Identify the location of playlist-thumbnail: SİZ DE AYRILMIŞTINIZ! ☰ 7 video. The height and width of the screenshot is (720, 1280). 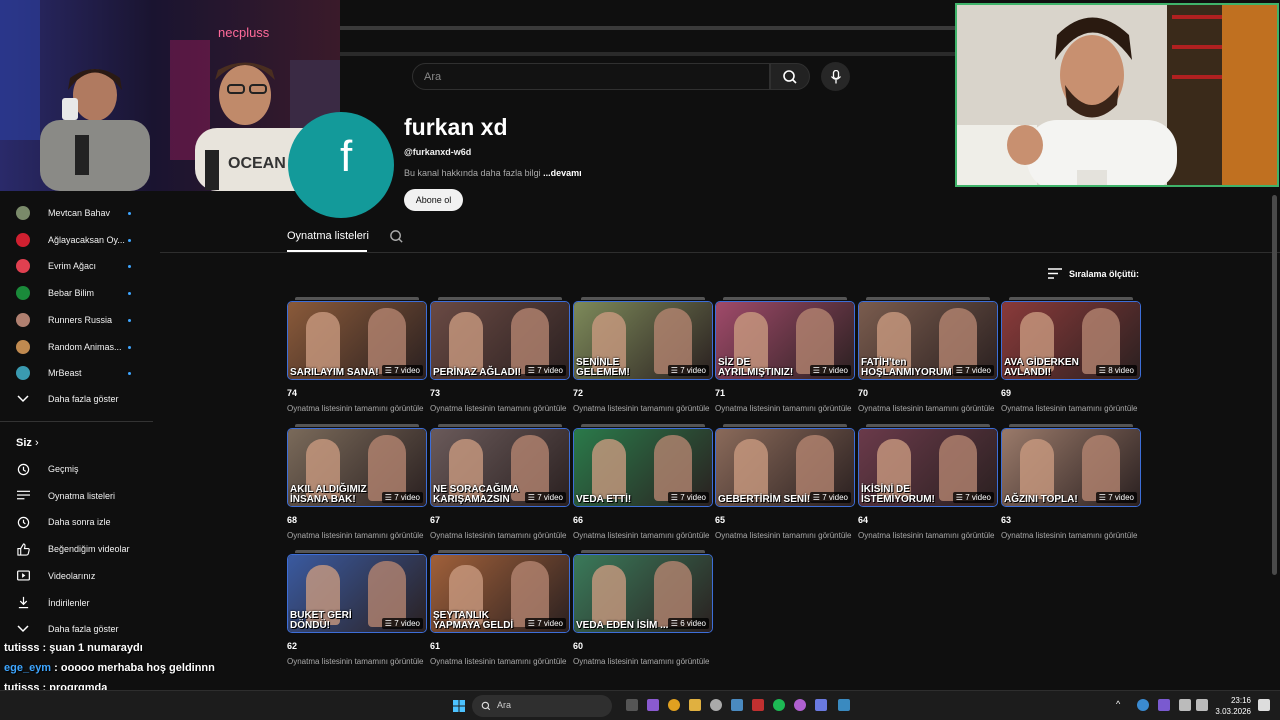
(785, 340).